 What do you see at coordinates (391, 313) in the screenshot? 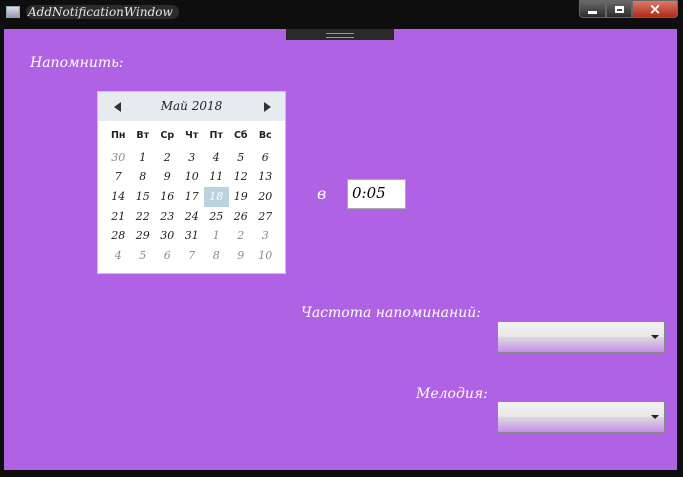
I see `frequency-label: Частота напоминаний:` at bounding box center [391, 313].